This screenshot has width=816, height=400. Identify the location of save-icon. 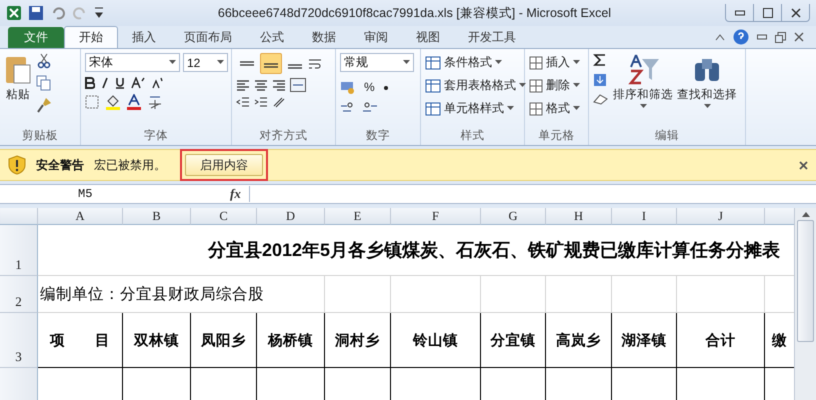
(36, 13).